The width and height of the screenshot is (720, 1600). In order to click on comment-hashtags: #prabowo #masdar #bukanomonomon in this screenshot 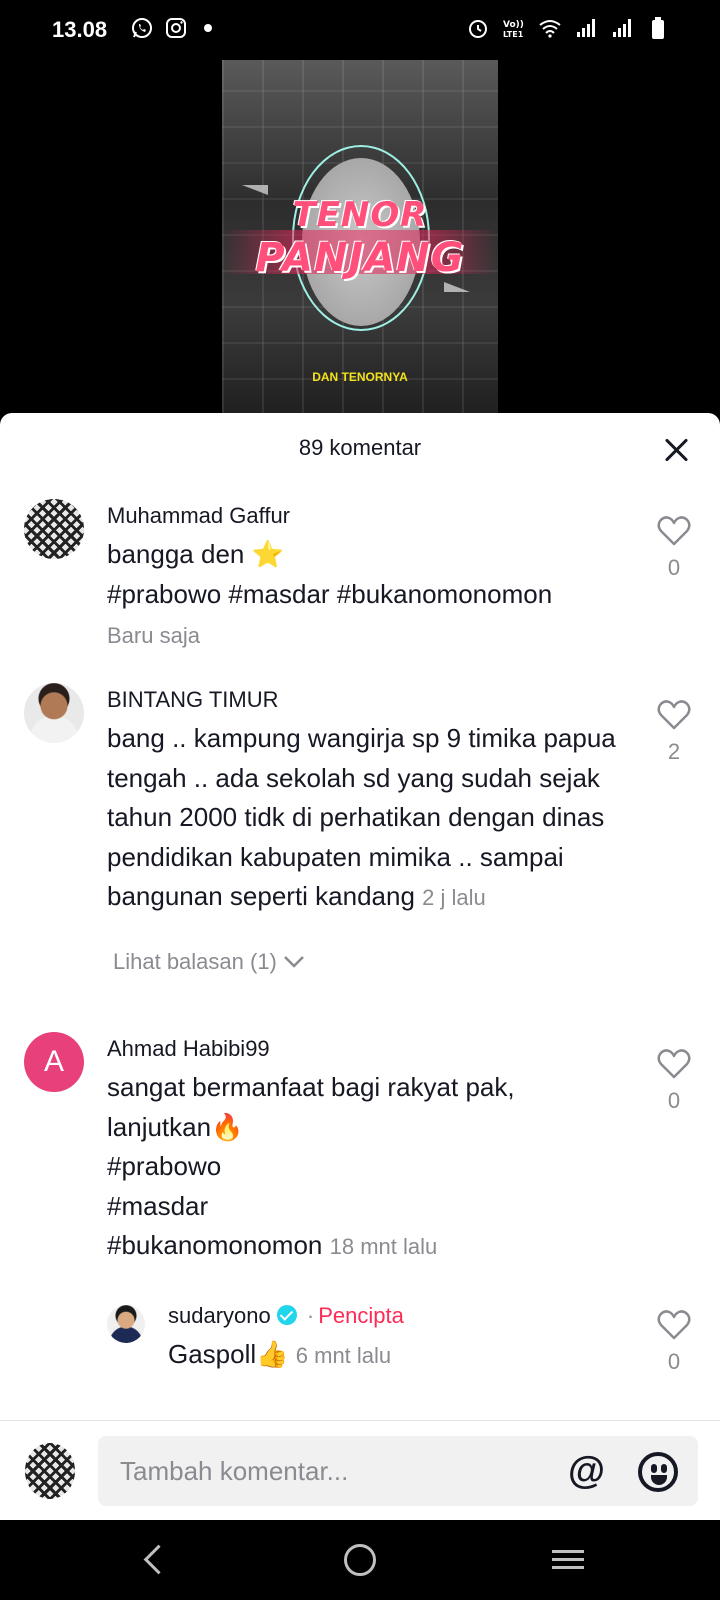, I will do `click(387, 595)`.